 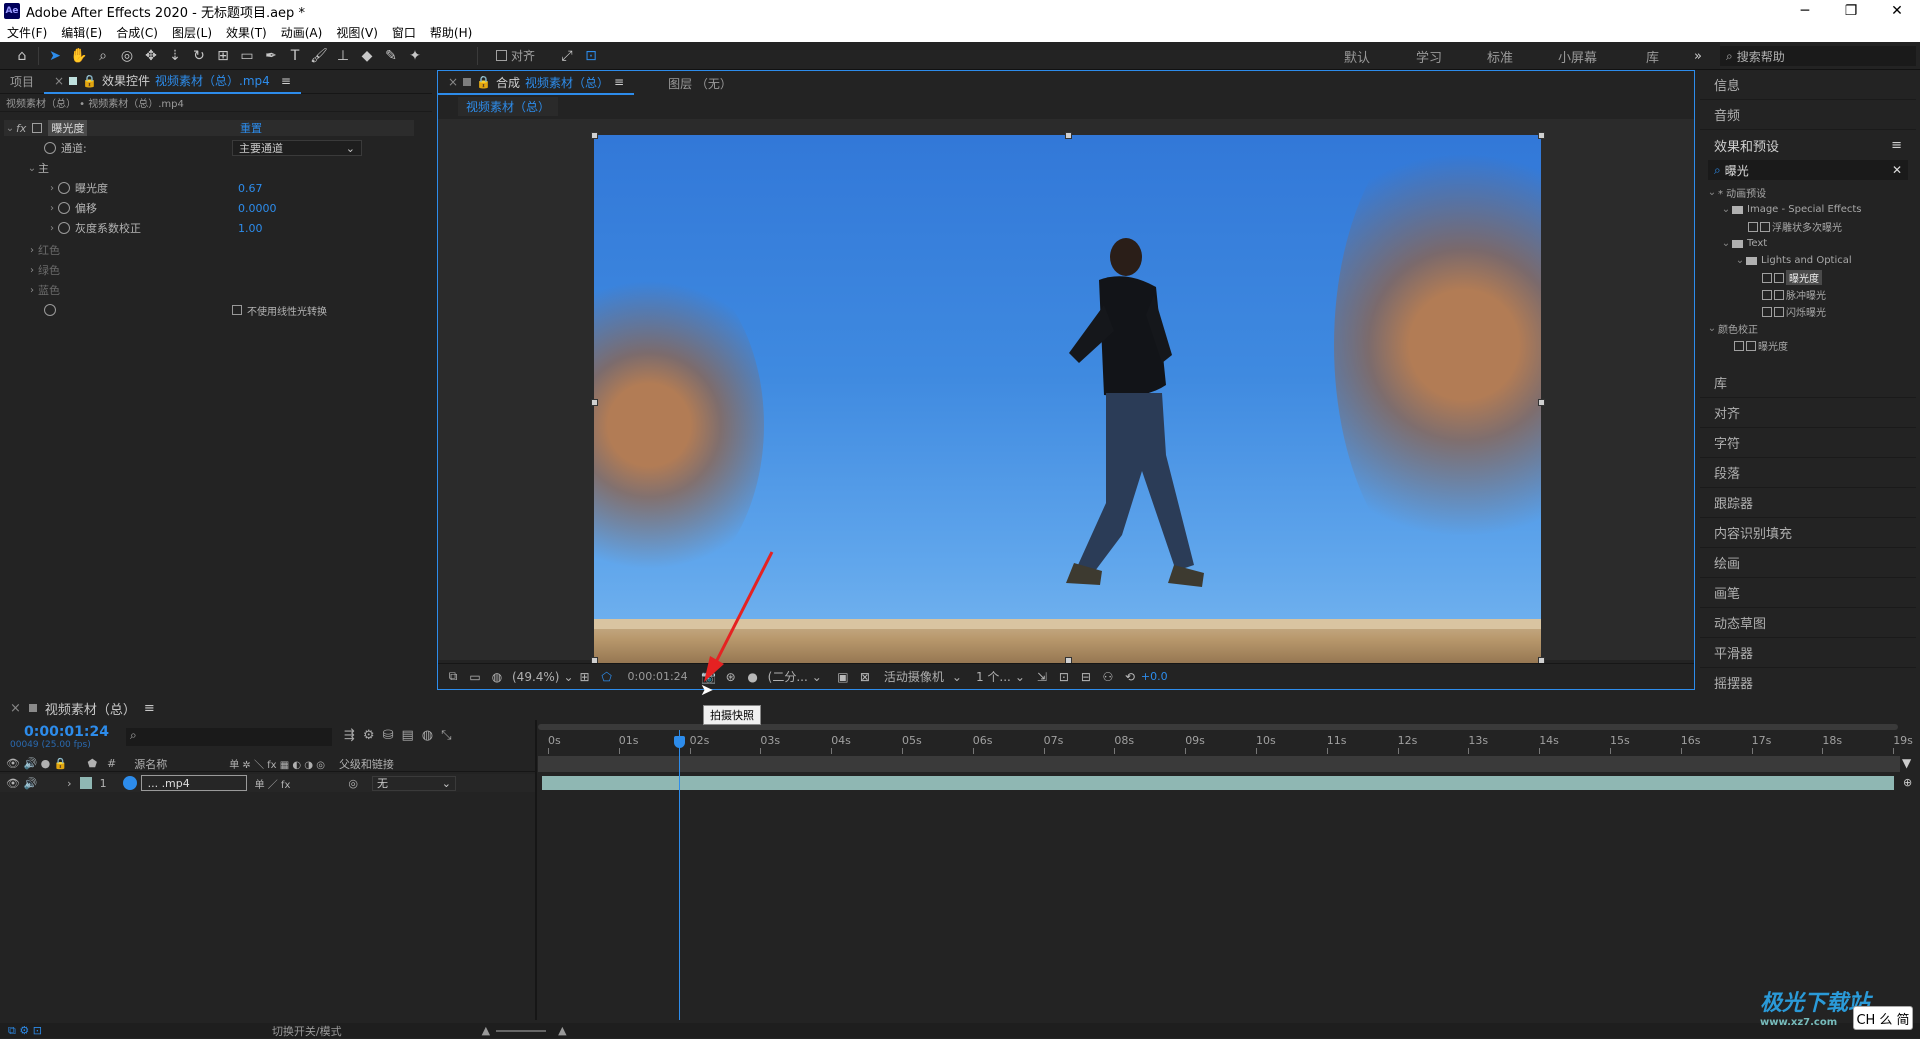 What do you see at coordinates (501, 55) in the screenshot?
I see `align-checkbox` at bounding box center [501, 55].